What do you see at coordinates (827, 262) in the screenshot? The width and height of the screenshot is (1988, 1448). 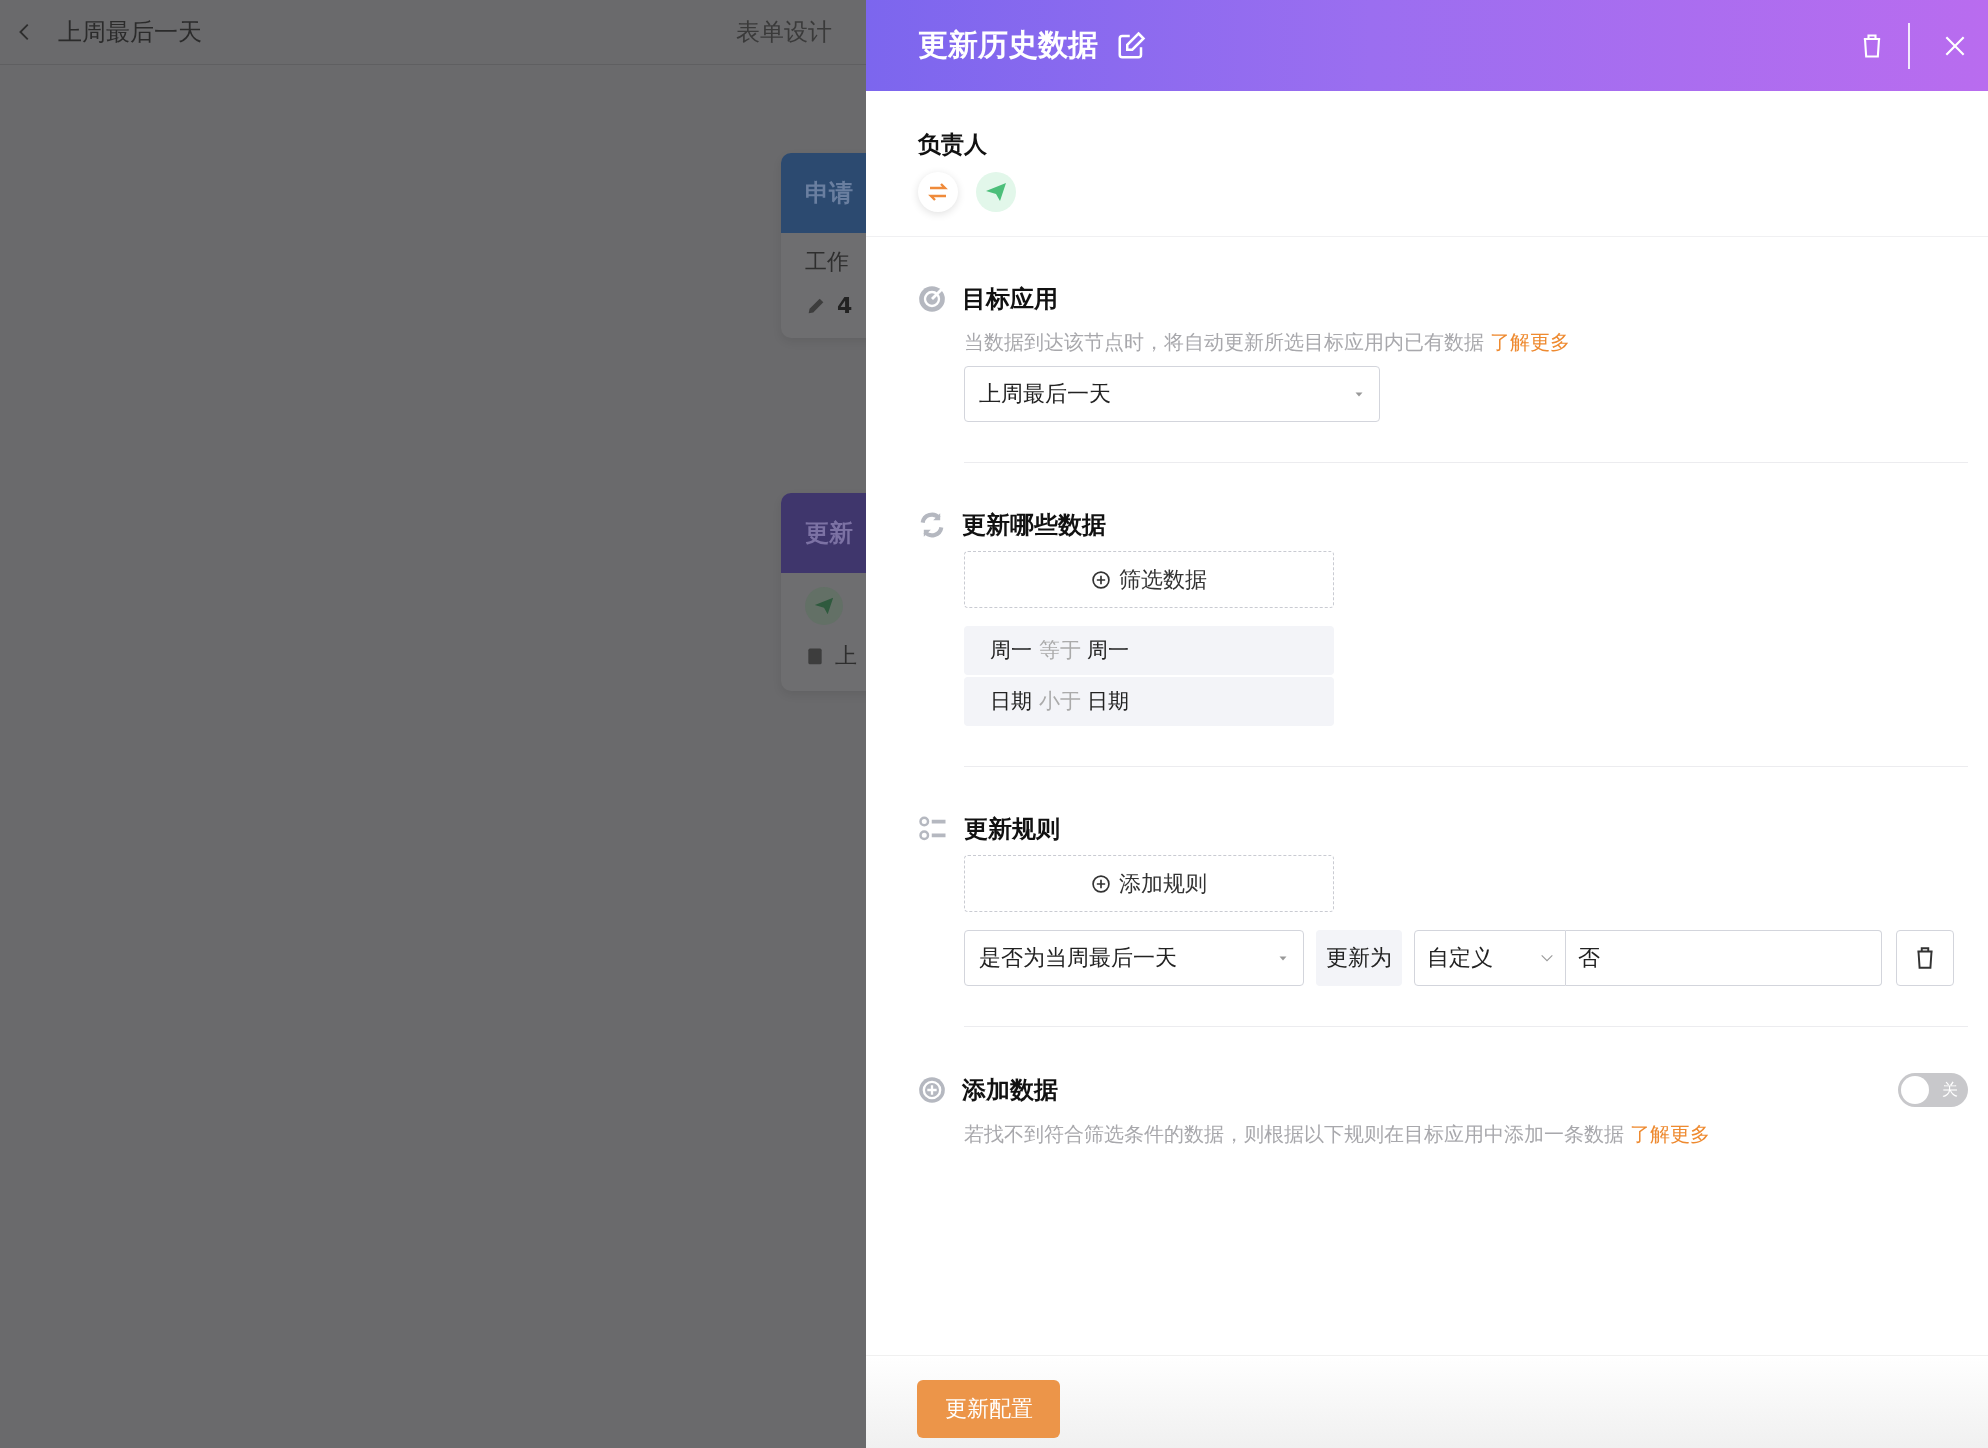 I see `node-text: 工作` at bounding box center [827, 262].